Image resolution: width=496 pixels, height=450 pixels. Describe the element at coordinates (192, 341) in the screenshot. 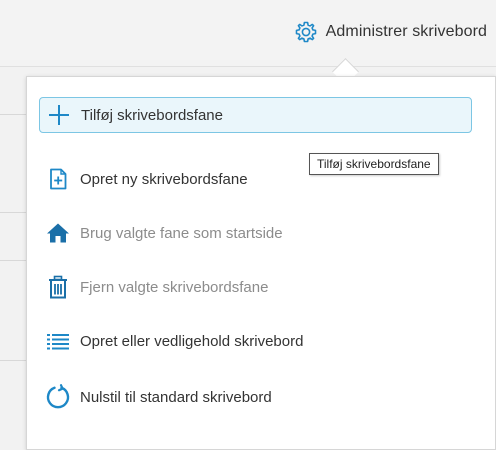

I see `menu-item-label: Opret eller vedligehold skrivebord` at that location.